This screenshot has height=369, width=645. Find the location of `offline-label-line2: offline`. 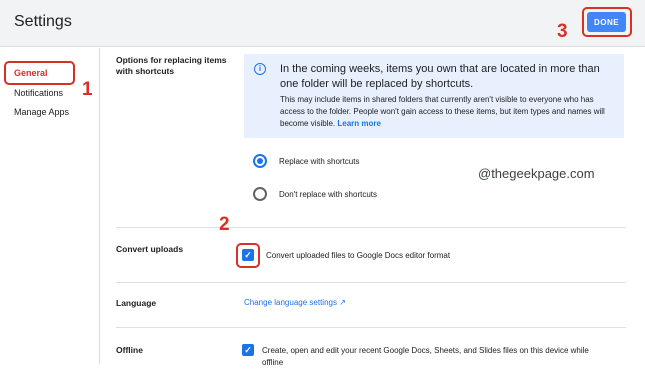

offline-label-line2: offline is located at coordinates (273, 362).